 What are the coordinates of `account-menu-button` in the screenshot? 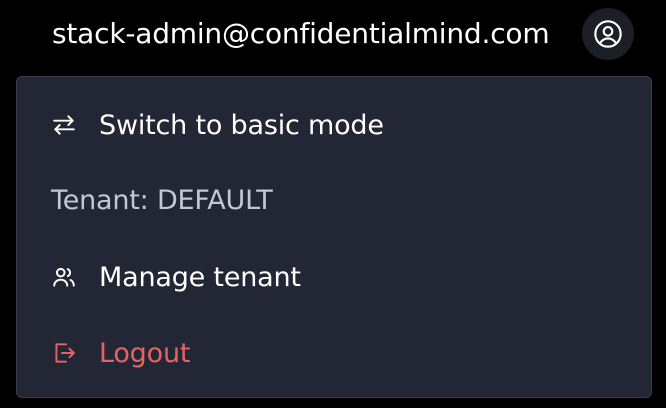 It's located at (608, 34).